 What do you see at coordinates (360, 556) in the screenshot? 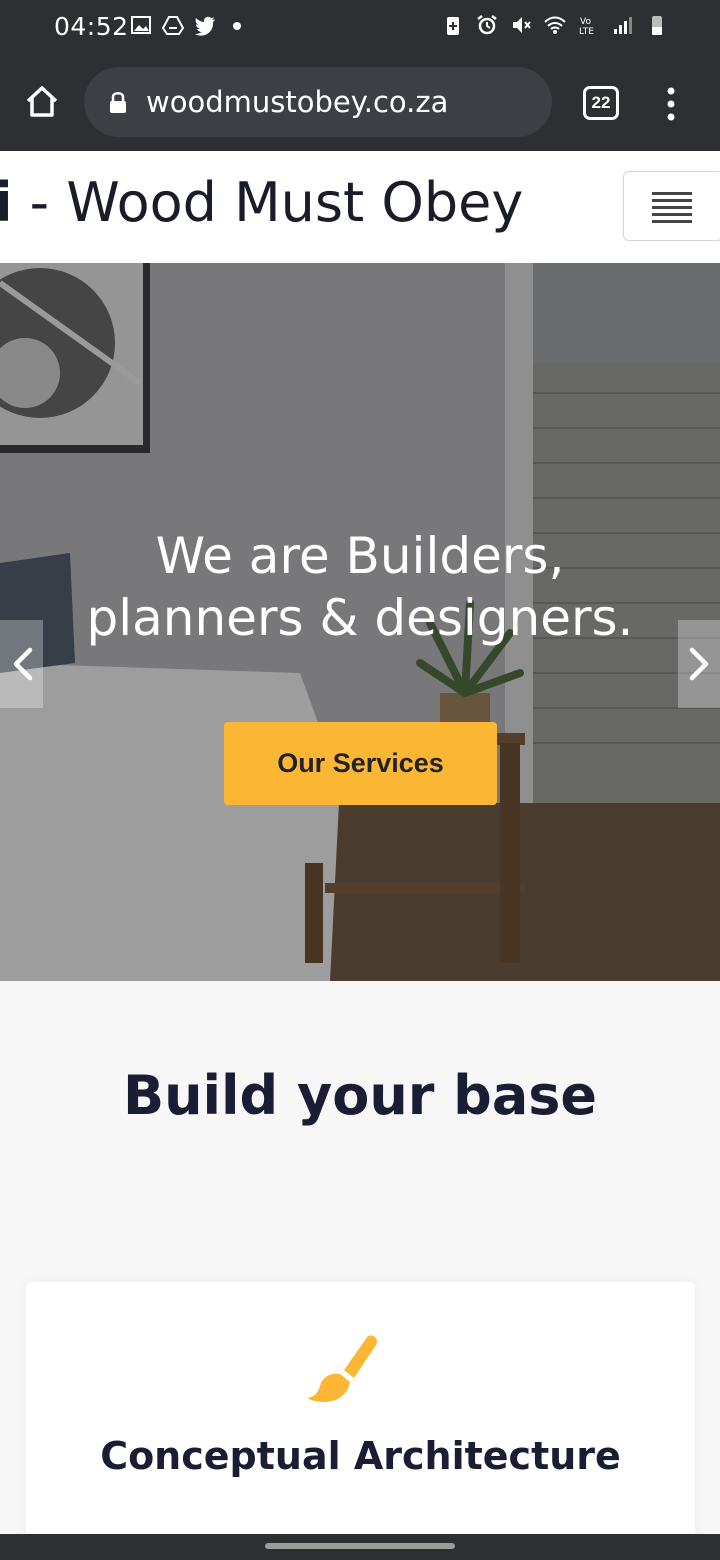
I see `hero-heading-line1: We are Builders,` at bounding box center [360, 556].